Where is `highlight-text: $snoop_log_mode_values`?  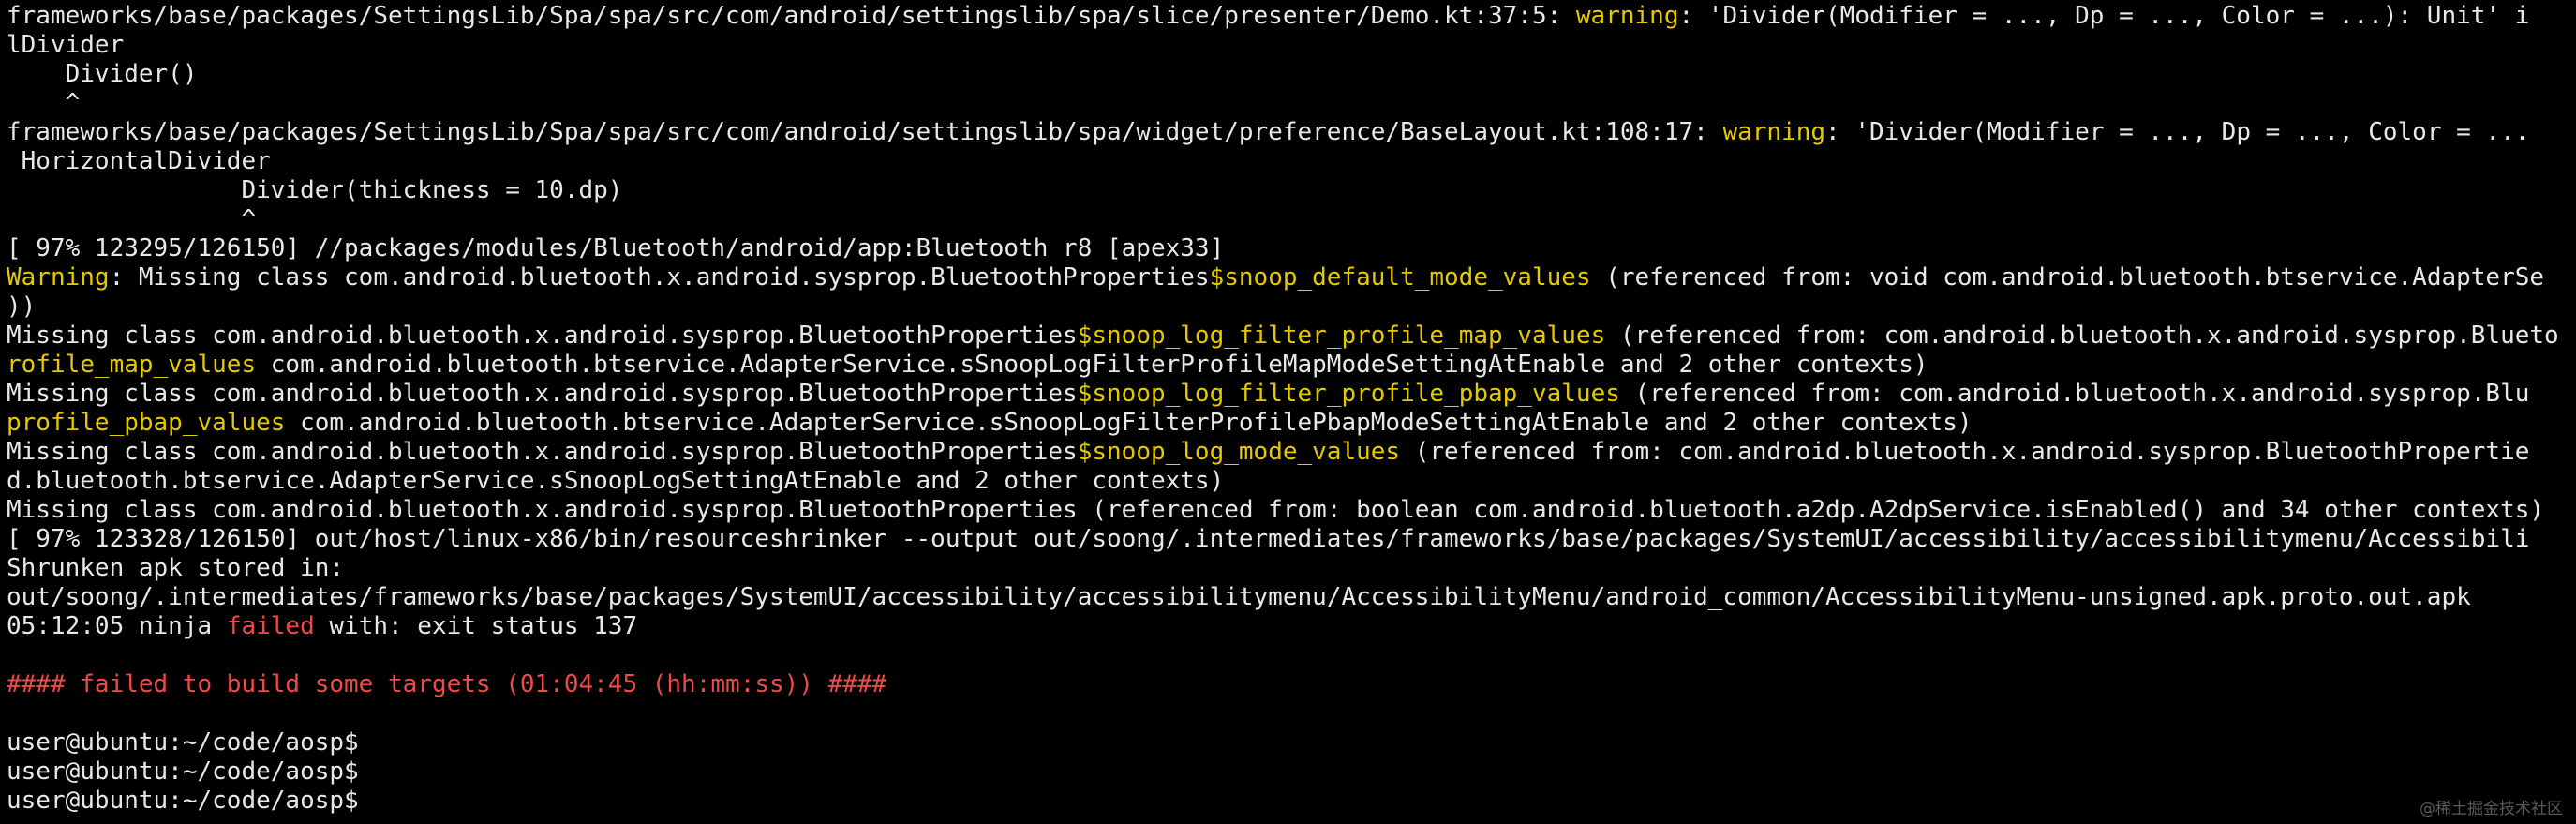
highlight-text: $snoop_log_mode_values is located at coordinates (1239, 452).